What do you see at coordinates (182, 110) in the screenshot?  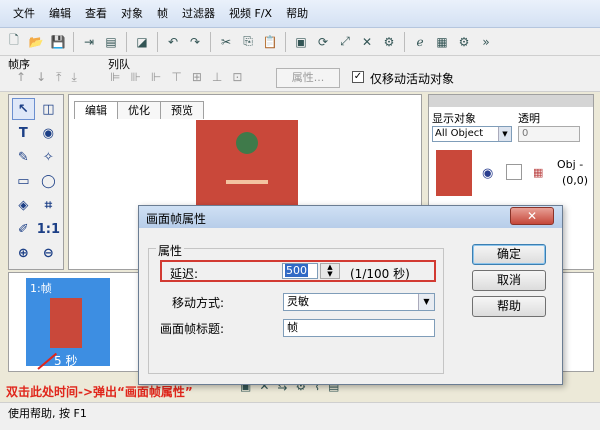 I see `tab-preview: 预览` at bounding box center [182, 110].